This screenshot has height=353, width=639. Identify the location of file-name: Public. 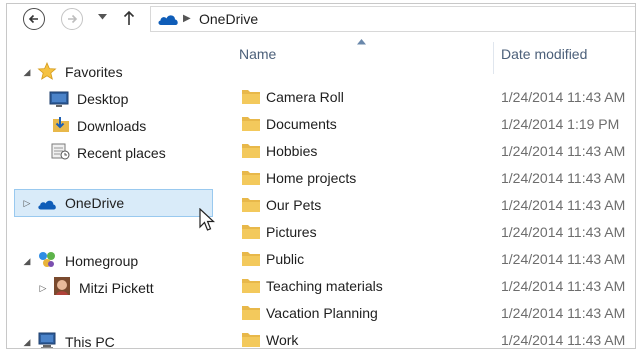
(285, 259).